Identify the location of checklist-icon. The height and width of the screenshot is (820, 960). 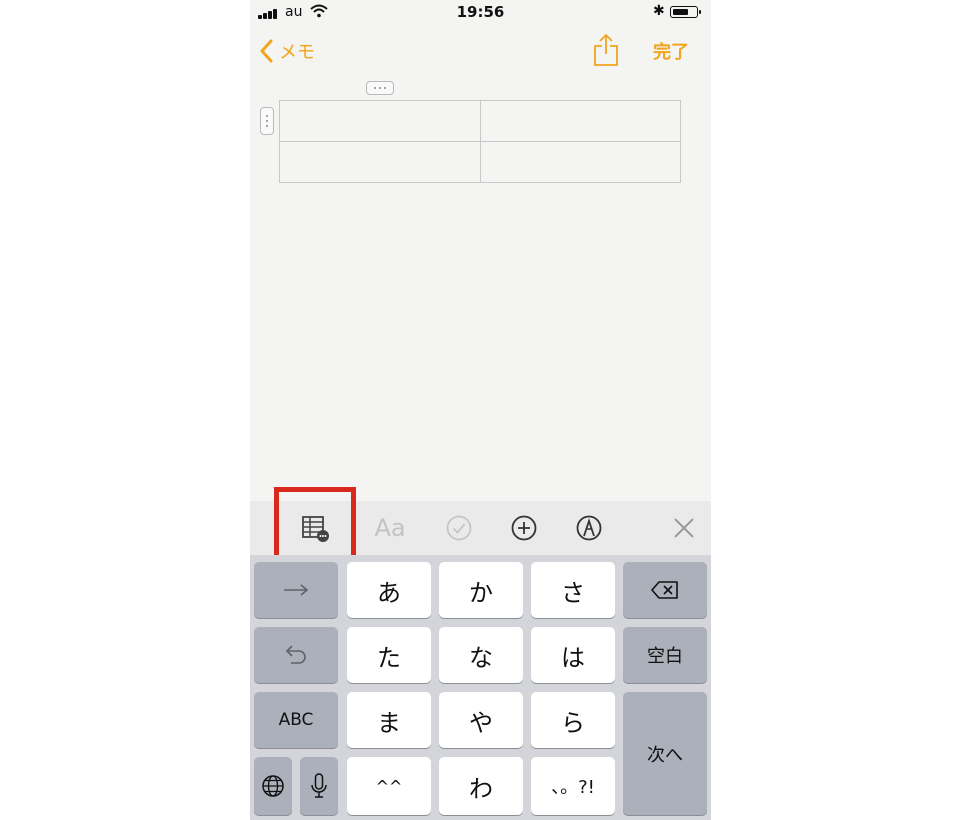
(459, 528).